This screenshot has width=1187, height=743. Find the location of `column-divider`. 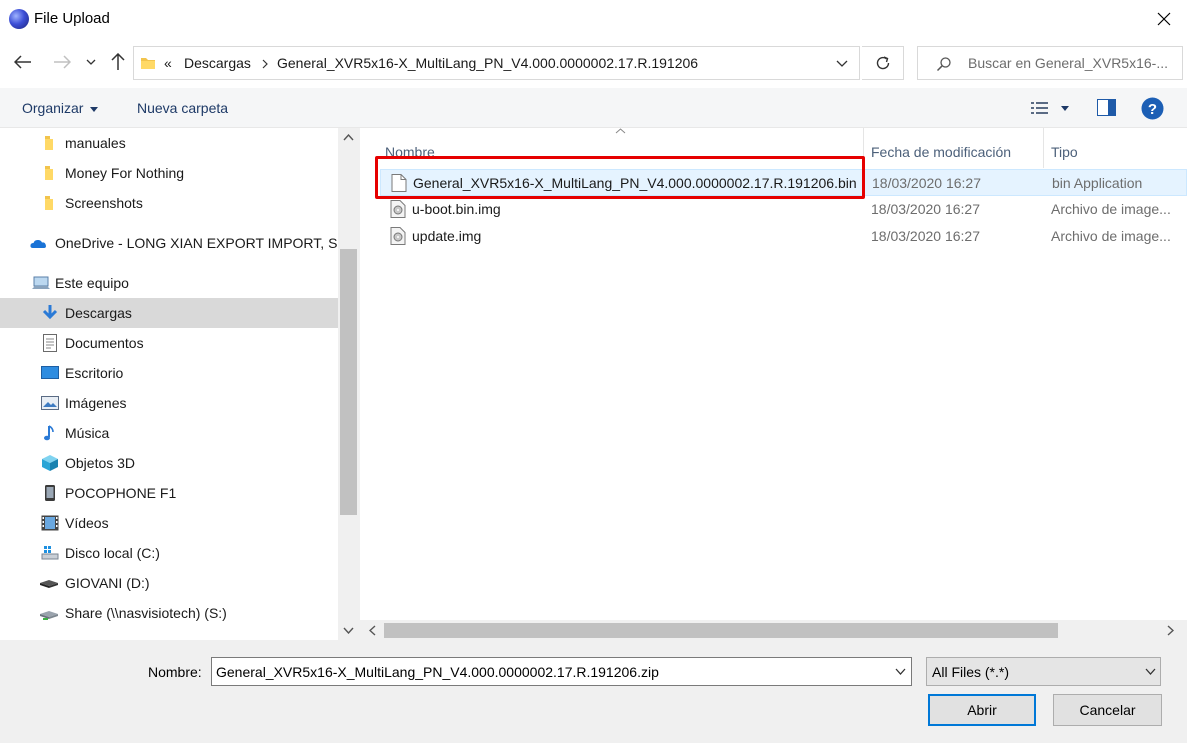

column-divider is located at coordinates (1043, 148).